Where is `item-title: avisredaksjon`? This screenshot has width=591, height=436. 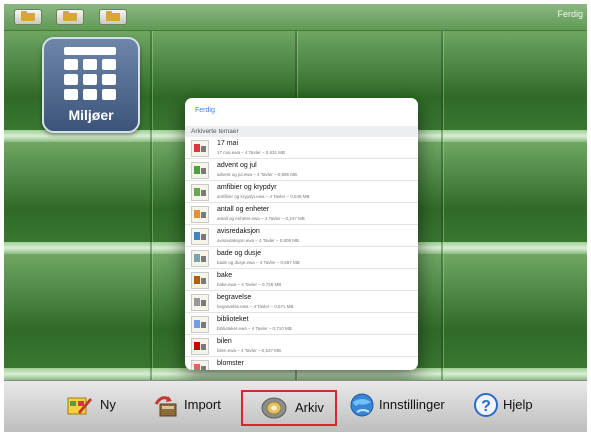
item-title: avisredaksjon is located at coordinates (238, 231).